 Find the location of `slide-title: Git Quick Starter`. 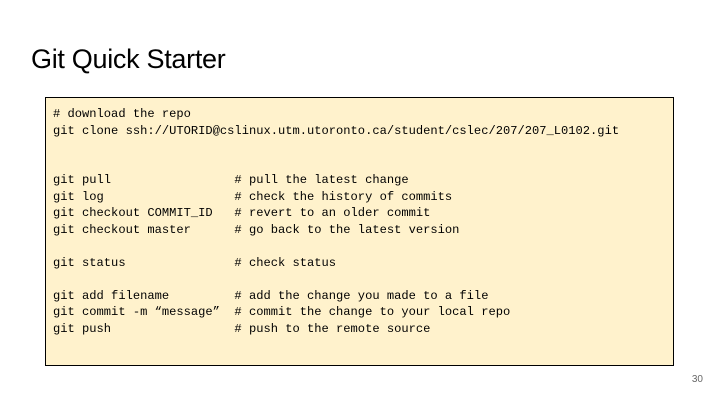

slide-title: Git Quick Starter is located at coordinates (128, 59).